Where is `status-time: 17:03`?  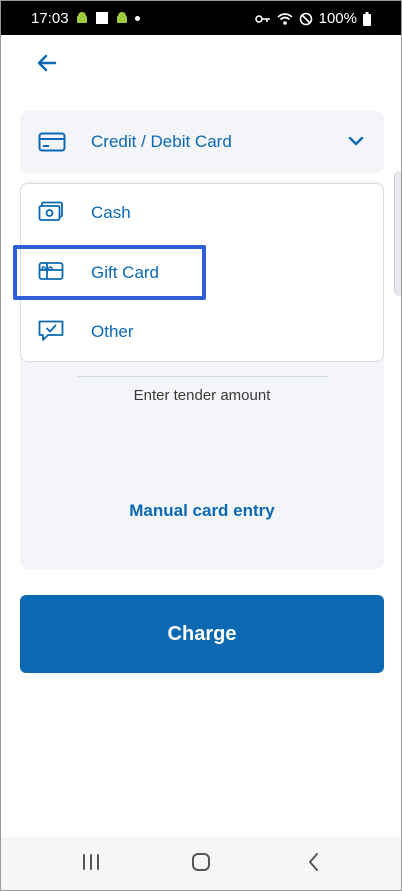
status-time: 17:03 is located at coordinates (50, 18).